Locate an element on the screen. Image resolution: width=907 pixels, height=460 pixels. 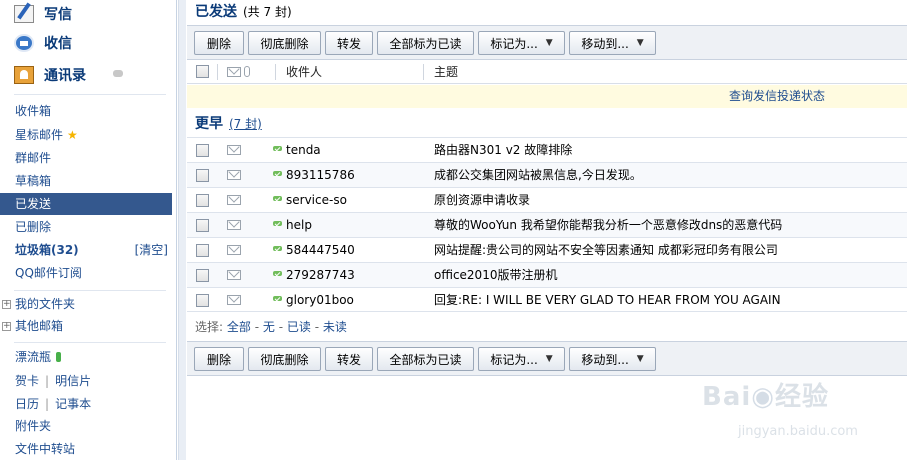
group-count-link: (7 封) is located at coordinates (245, 124).